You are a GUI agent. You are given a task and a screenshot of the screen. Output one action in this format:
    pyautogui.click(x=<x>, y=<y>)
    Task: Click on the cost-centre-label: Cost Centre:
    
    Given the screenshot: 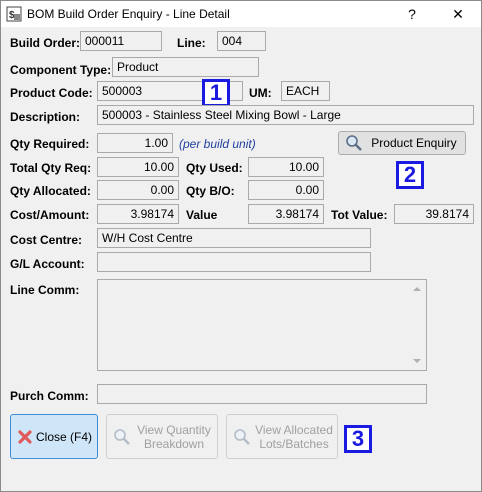 What is the action you would take?
    pyautogui.click(x=46, y=240)
    